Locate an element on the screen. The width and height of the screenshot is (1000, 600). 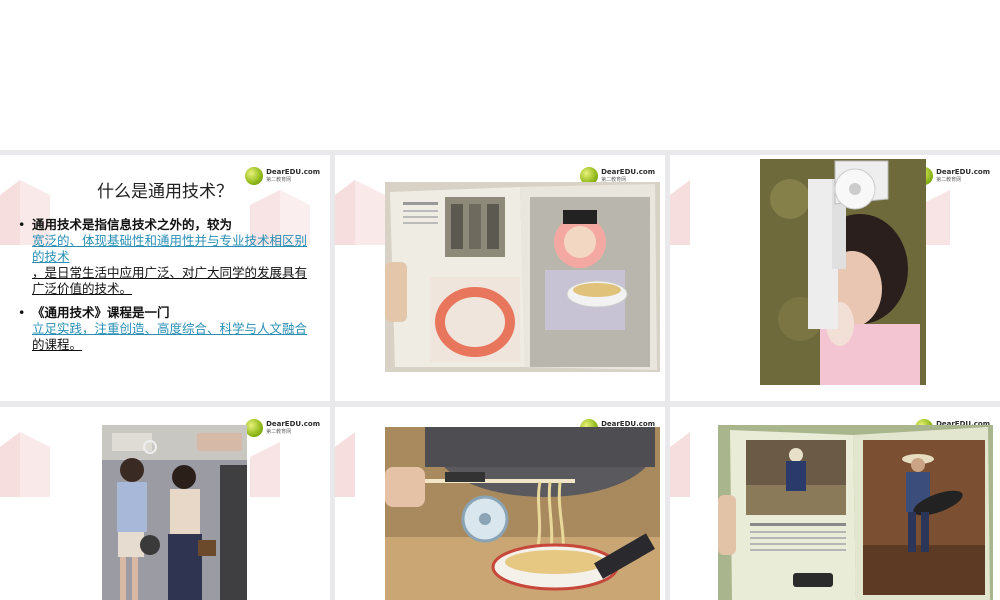
book-portable-seat-photo is located at coordinates (855, 512).